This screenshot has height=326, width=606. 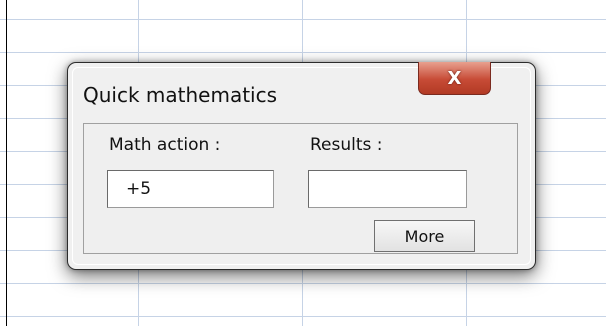 I want to click on close-icon: X, so click(x=454, y=78).